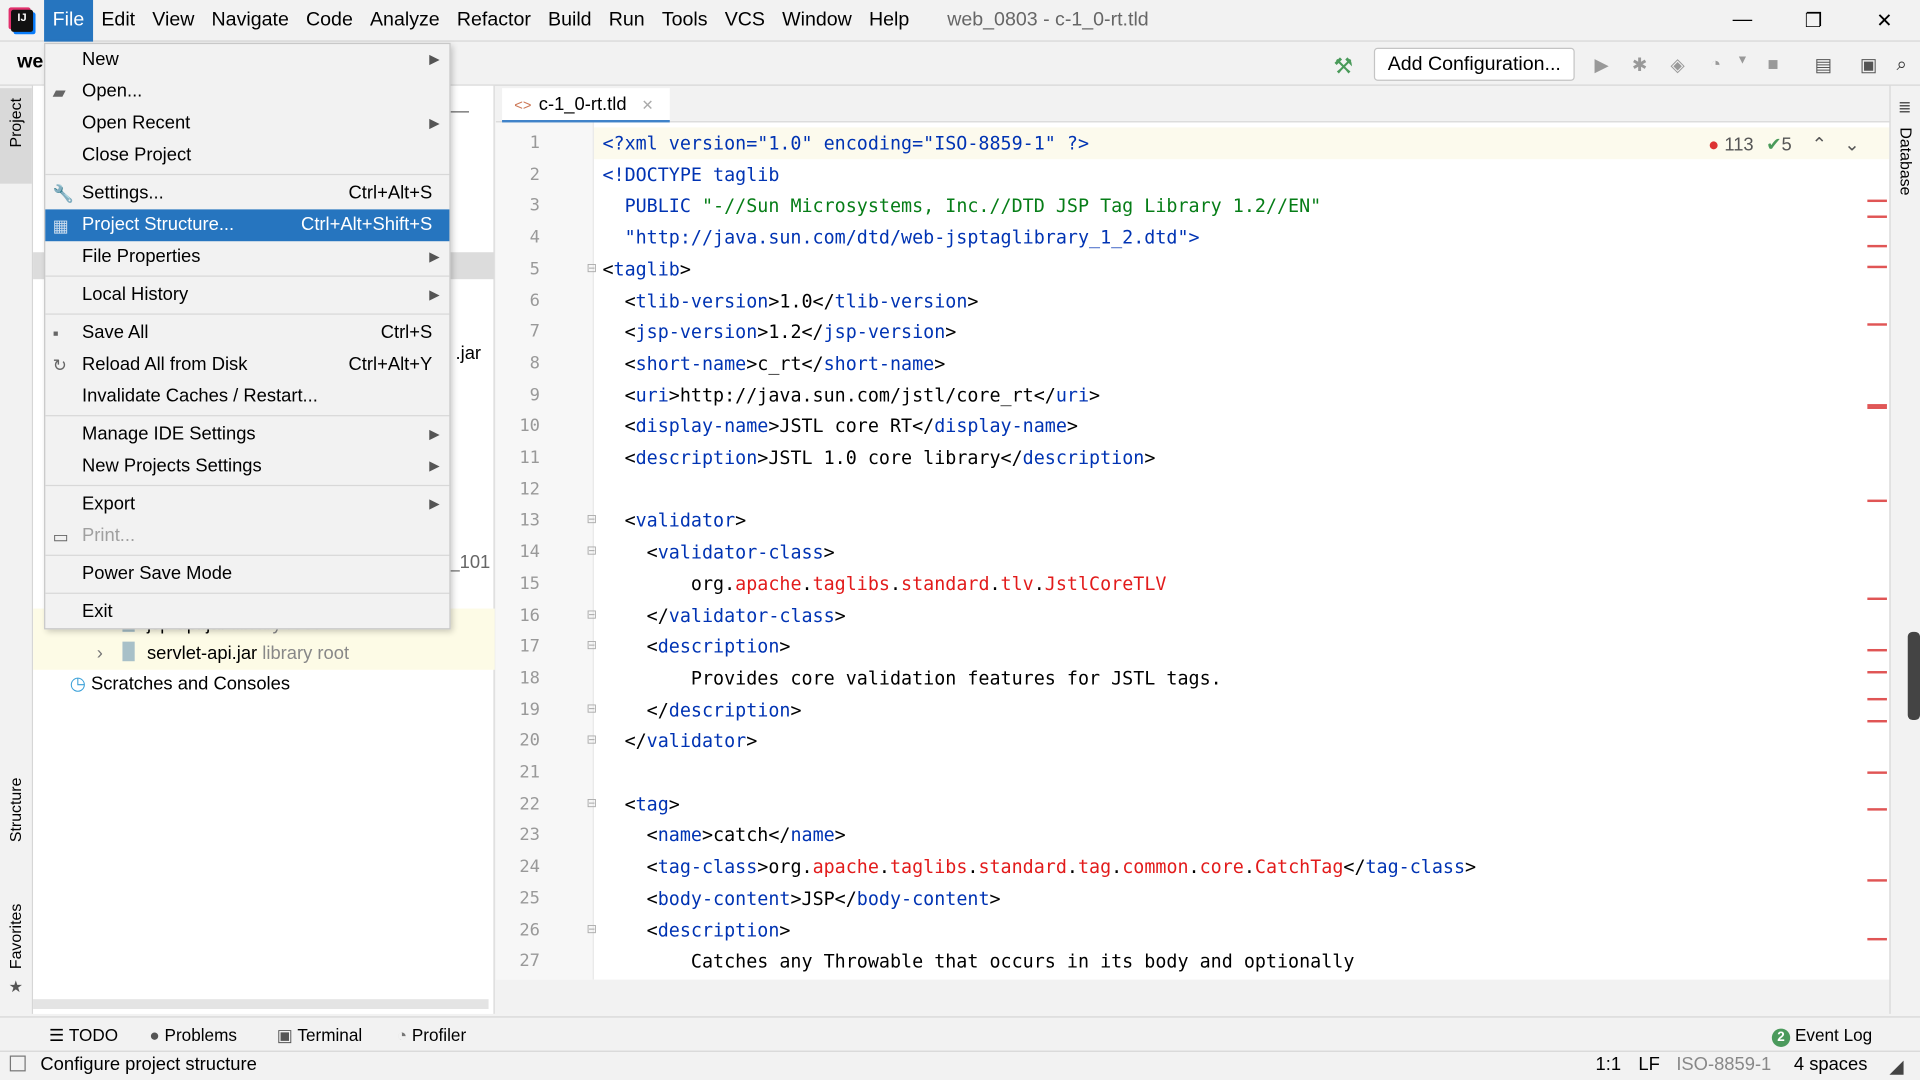 Image resolution: width=1920 pixels, height=1080 pixels. Describe the element at coordinates (1017, 583) in the screenshot. I see `code-token: tlv` at that location.